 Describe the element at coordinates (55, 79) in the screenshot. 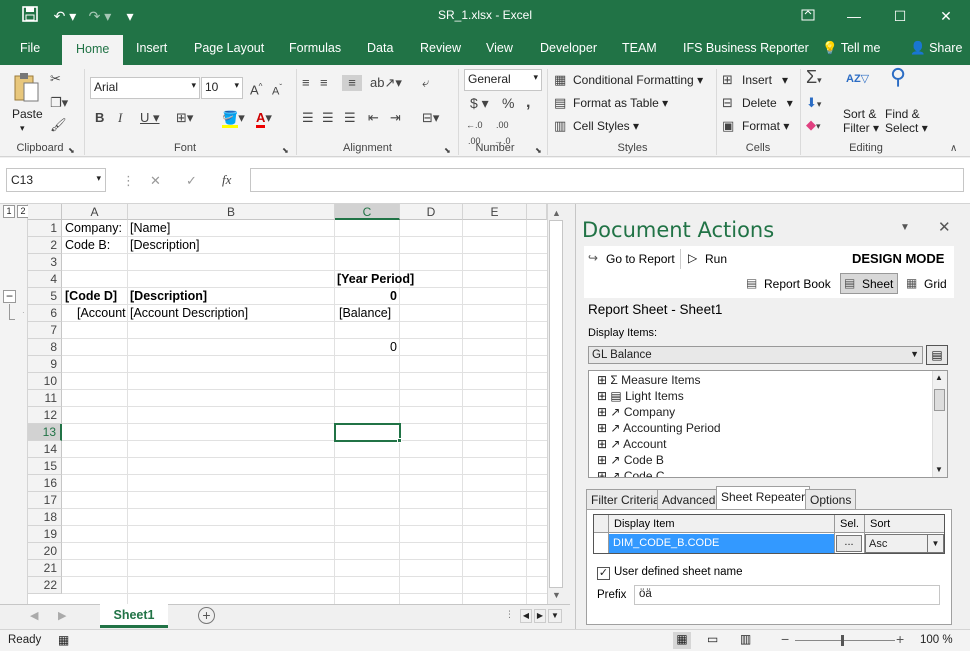

I see `cut-icon: ✂` at that location.